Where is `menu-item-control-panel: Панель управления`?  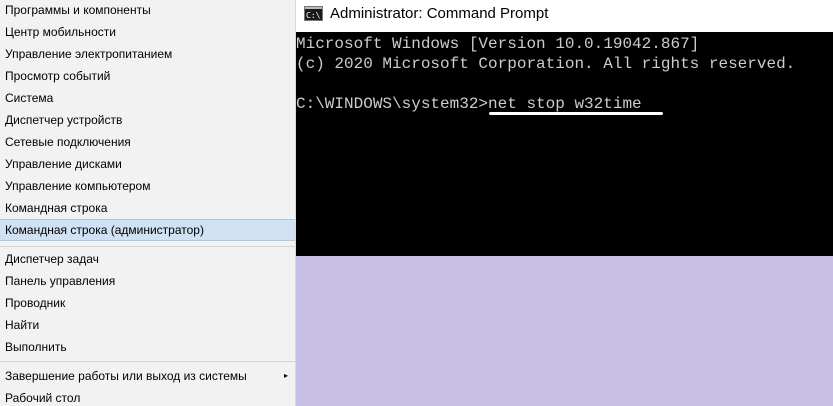
menu-item-control-panel: Панель управления is located at coordinates (147, 281).